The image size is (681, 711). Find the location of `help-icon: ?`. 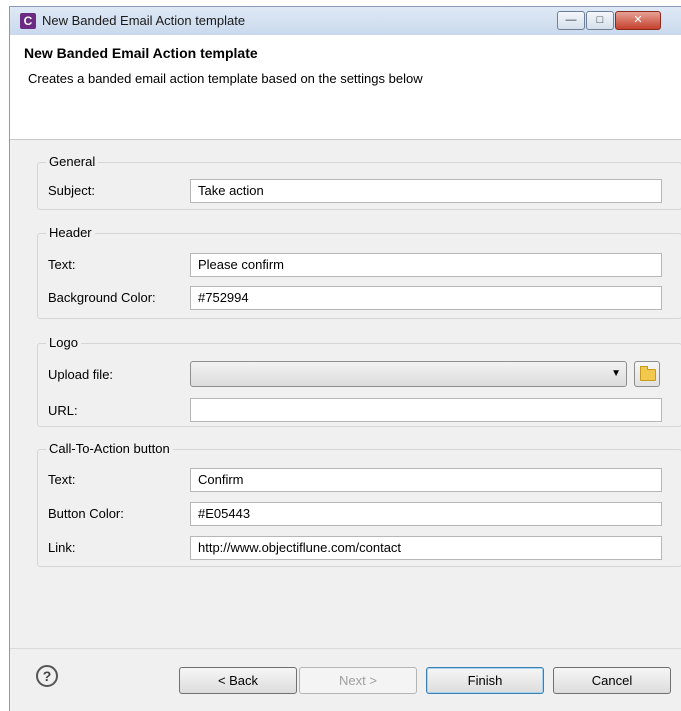

help-icon: ? is located at coordinates (47, 676).